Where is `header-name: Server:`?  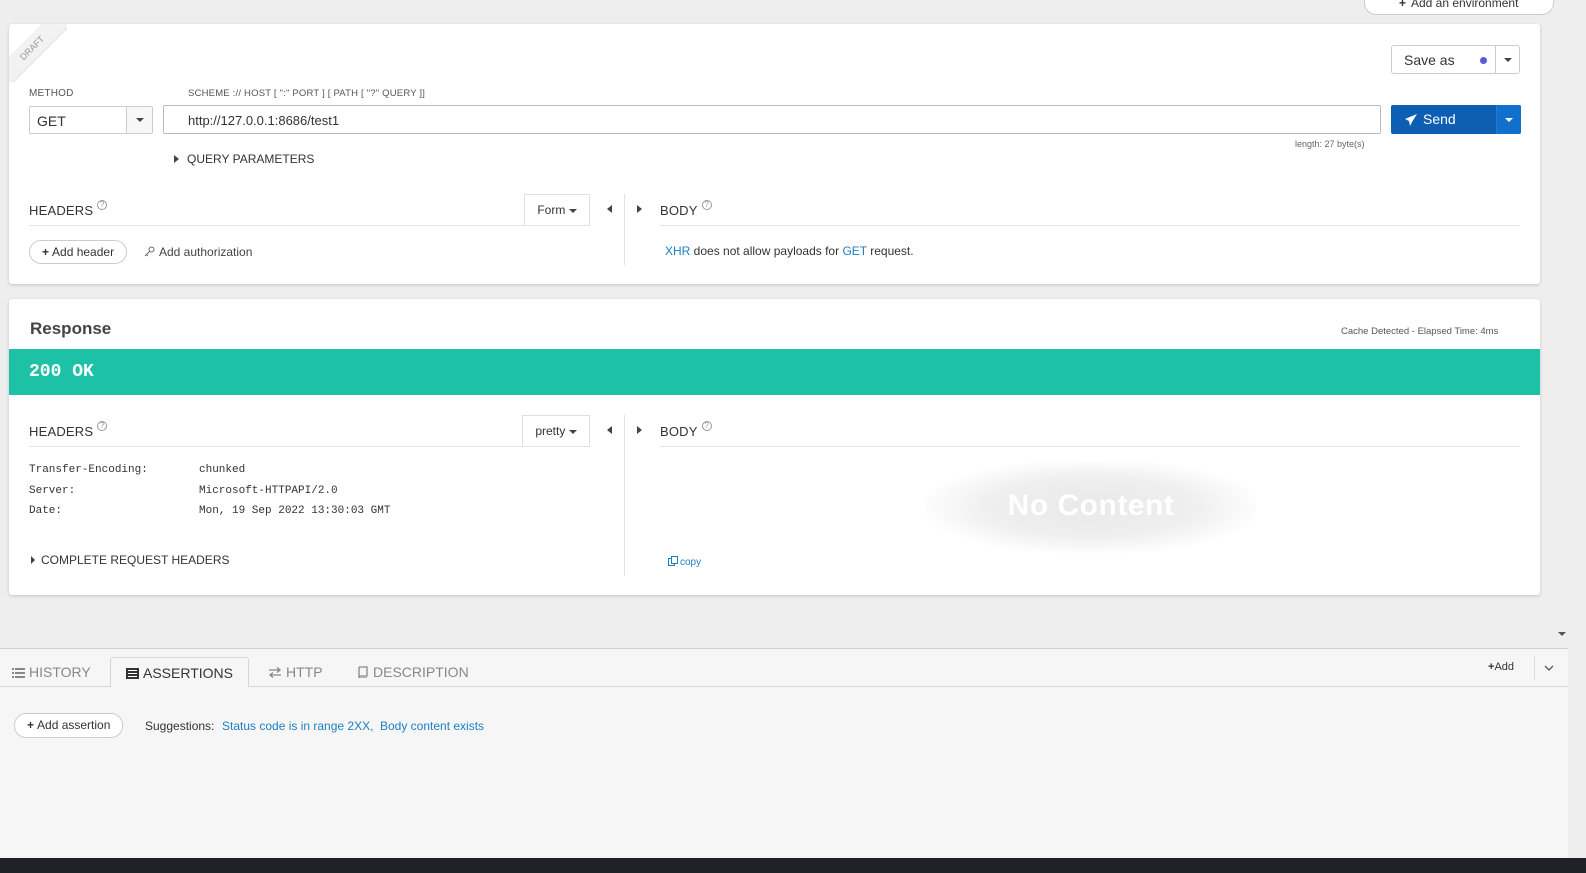 header-name: Server: is located at coordinates (52, 491).